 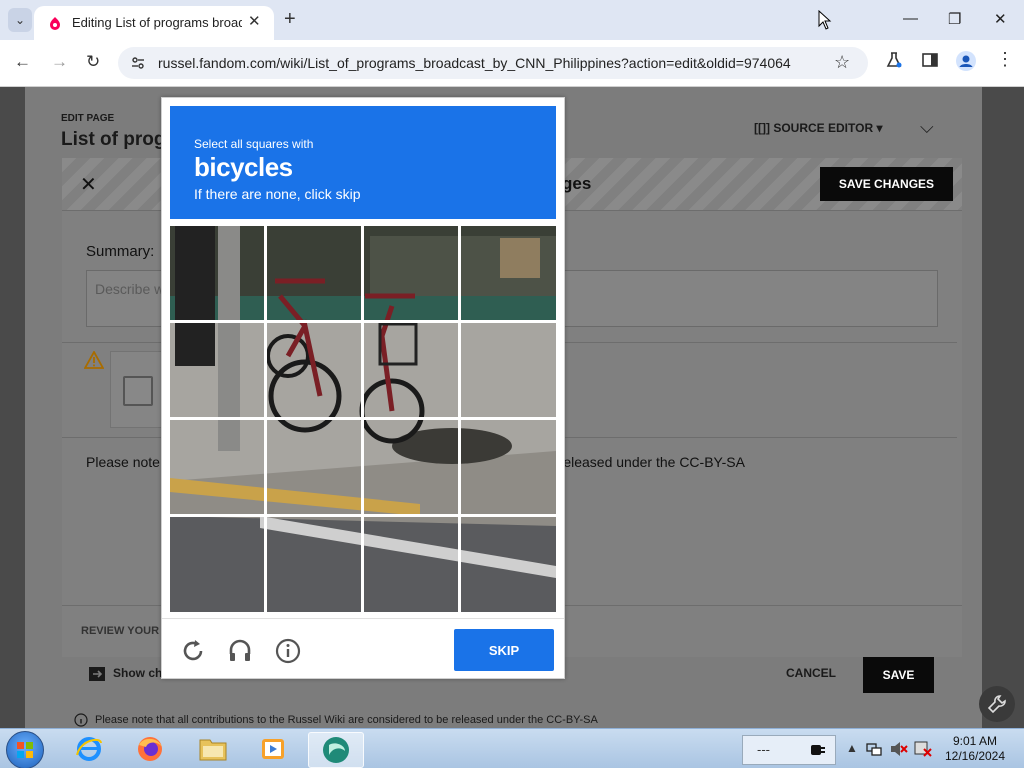 What do you see at coordinates (954, 19) in the screenshot?
I see `maximize-window-button: ❐` at bounding box center [954, 19].